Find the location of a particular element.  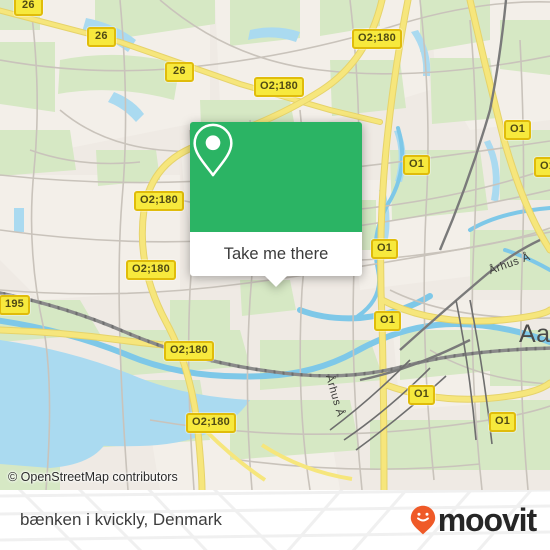

popup-tail is located at coordinates (276, 281).